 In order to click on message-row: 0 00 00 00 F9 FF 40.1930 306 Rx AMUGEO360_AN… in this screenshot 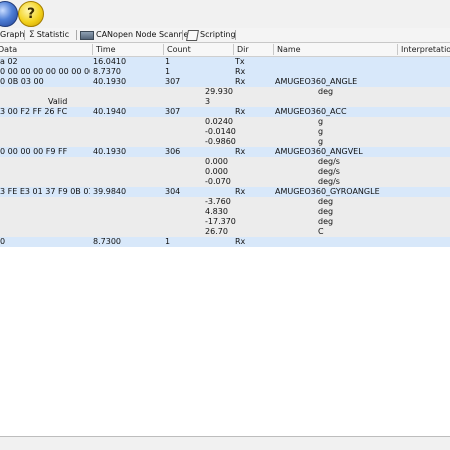, I will do `click(225, 152)`.